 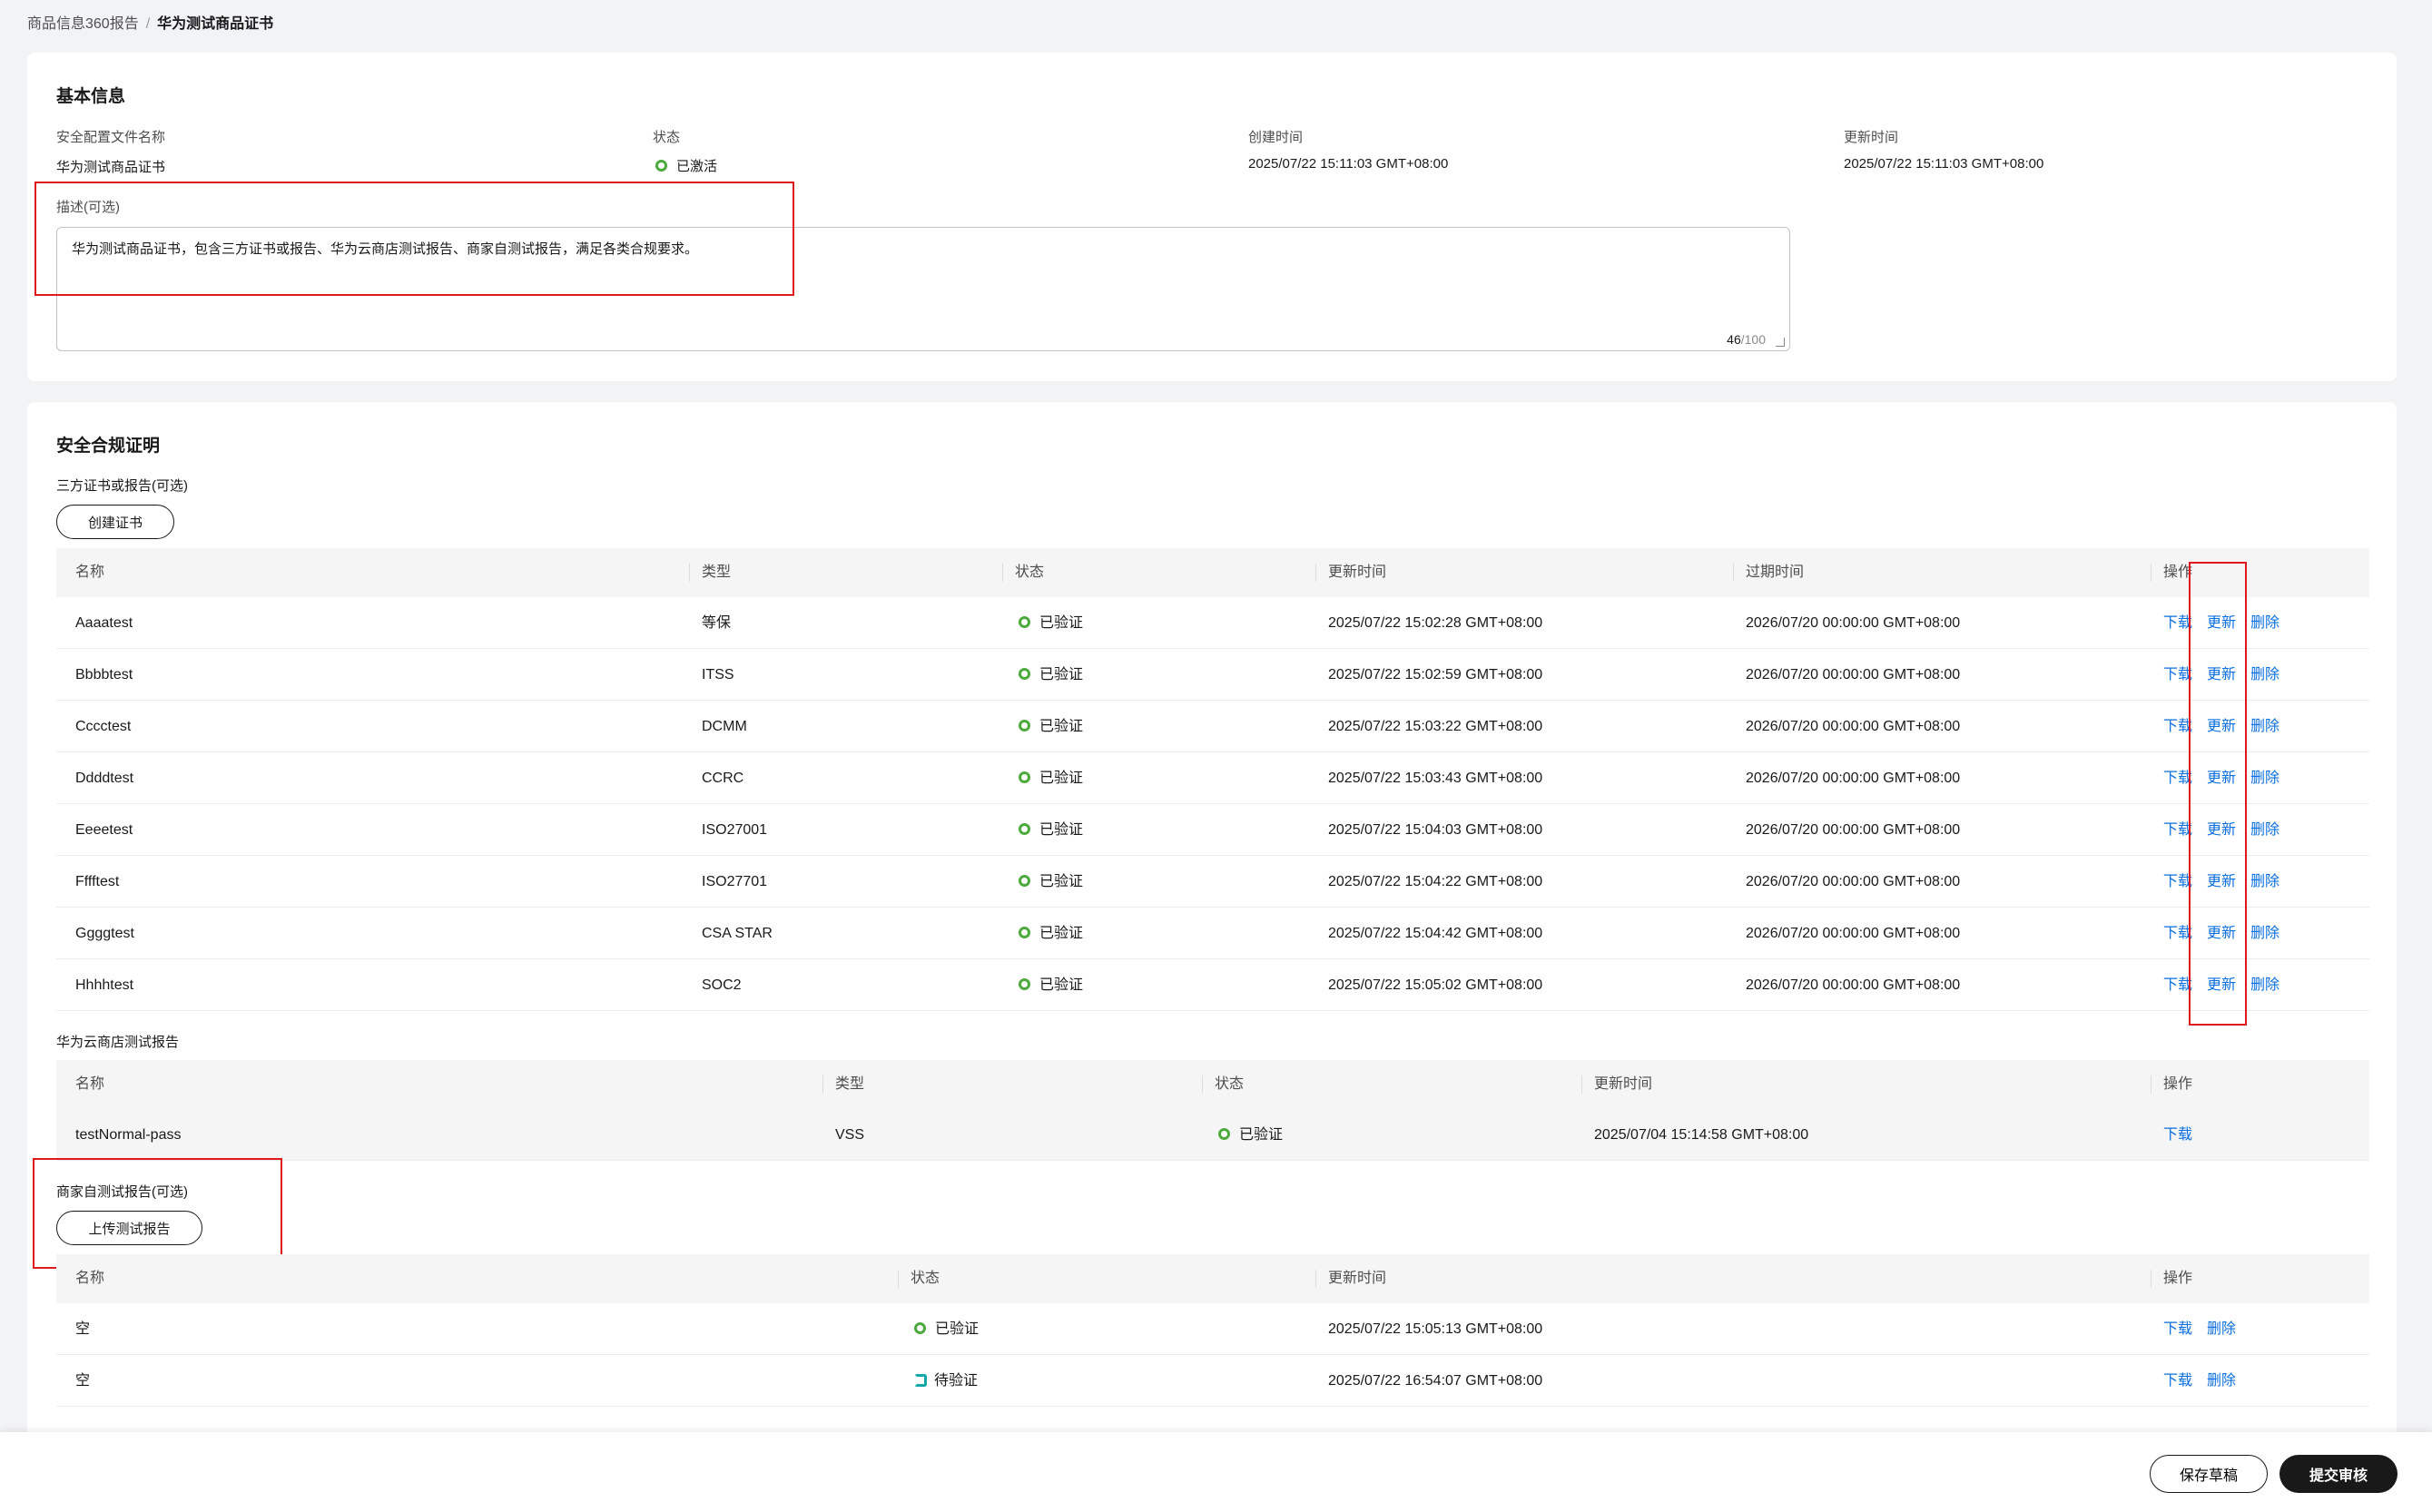 I want to click on row-type: ISO27701, so click(x=735, y=881).